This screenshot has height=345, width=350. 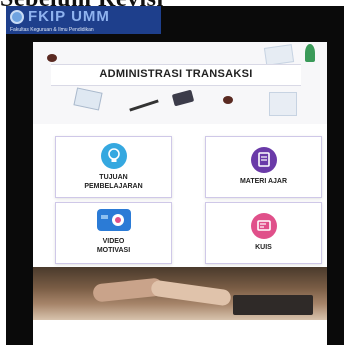 What do you see at coordinates (69, 16) in the screenshot?
I see `brand-name: FKIP UMM` at bounding box center [69, 16].